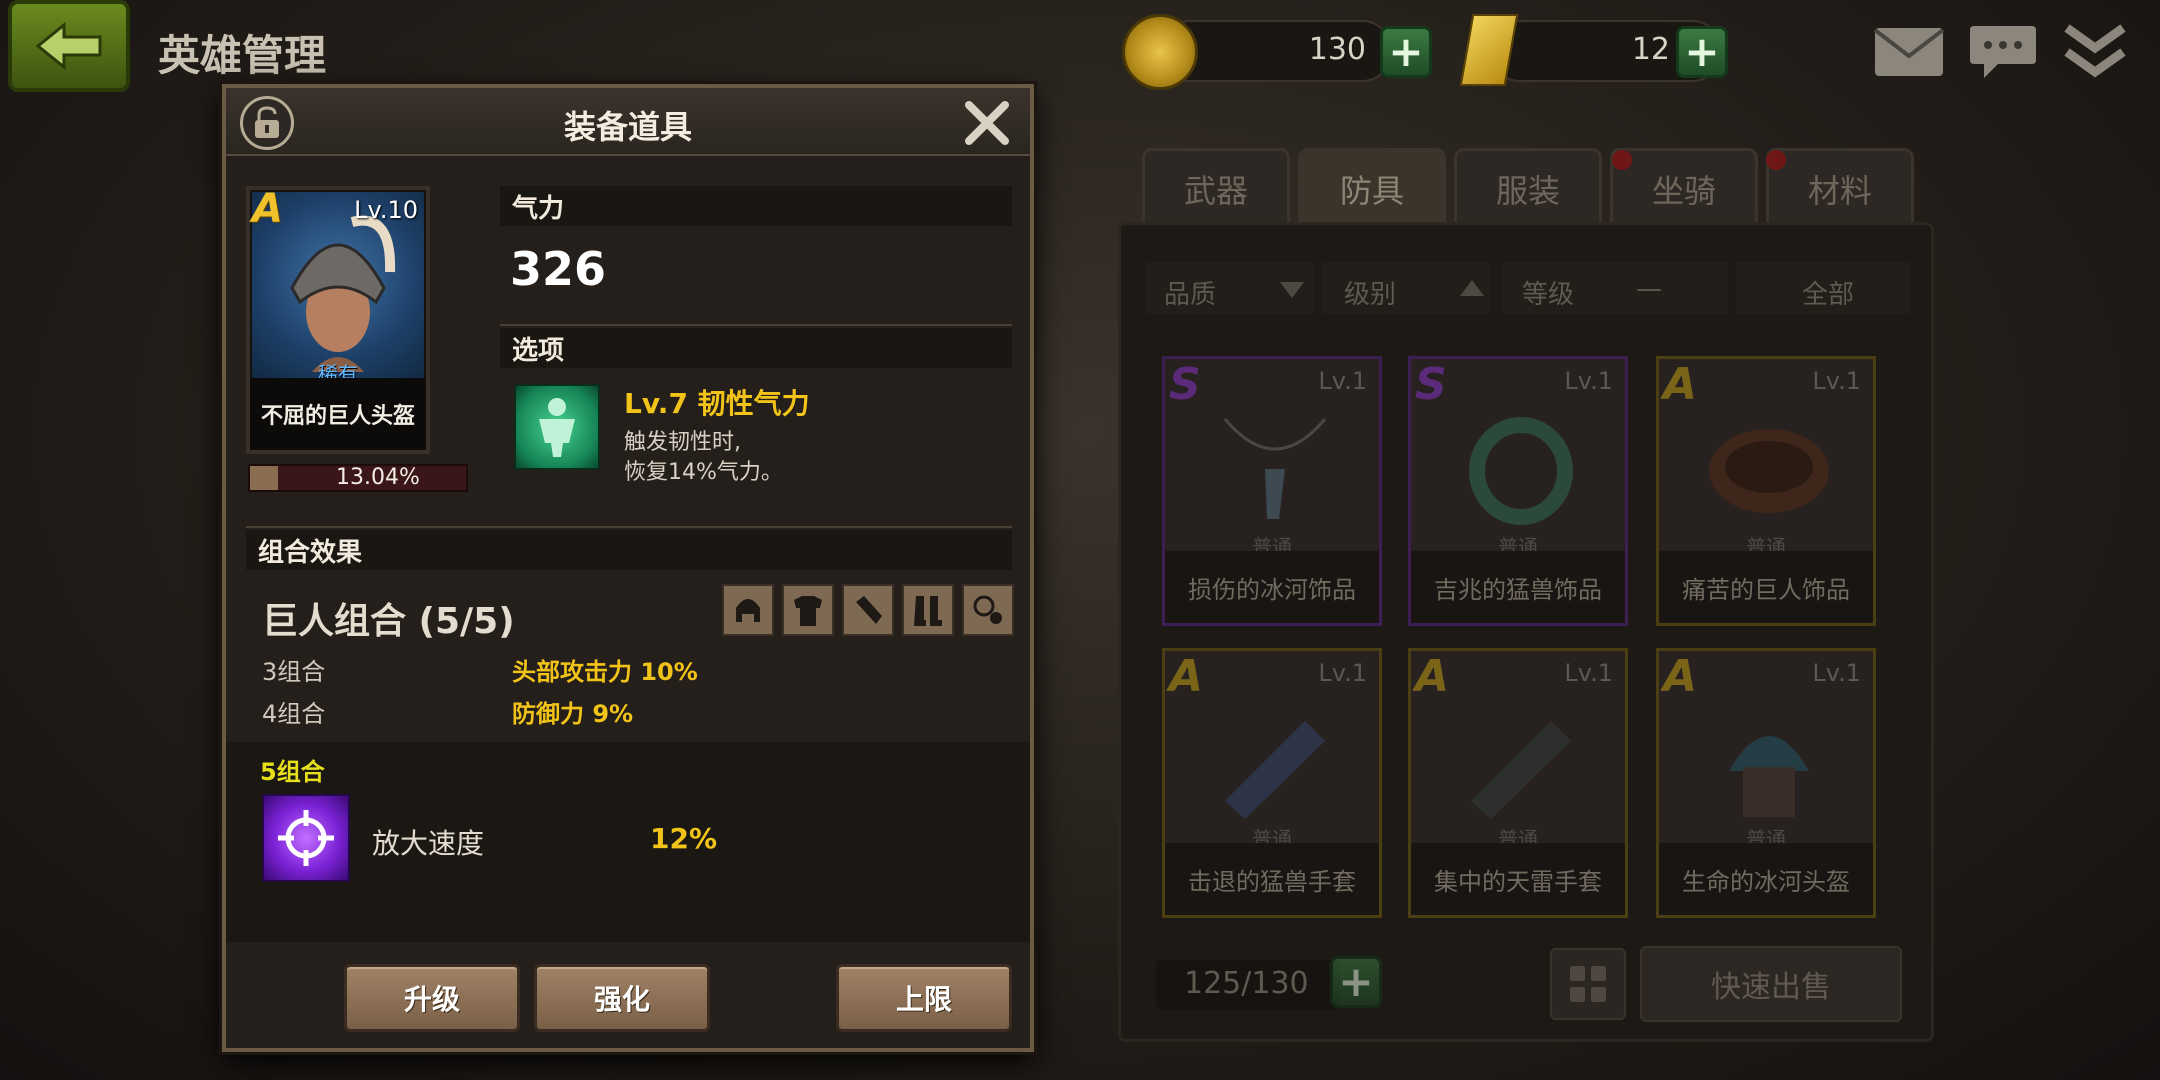  What do you see at coordinates (1771, 984) in the screenshot?
I see `quick-sell-button: 快速出售` at bounding box center [1771, 984].